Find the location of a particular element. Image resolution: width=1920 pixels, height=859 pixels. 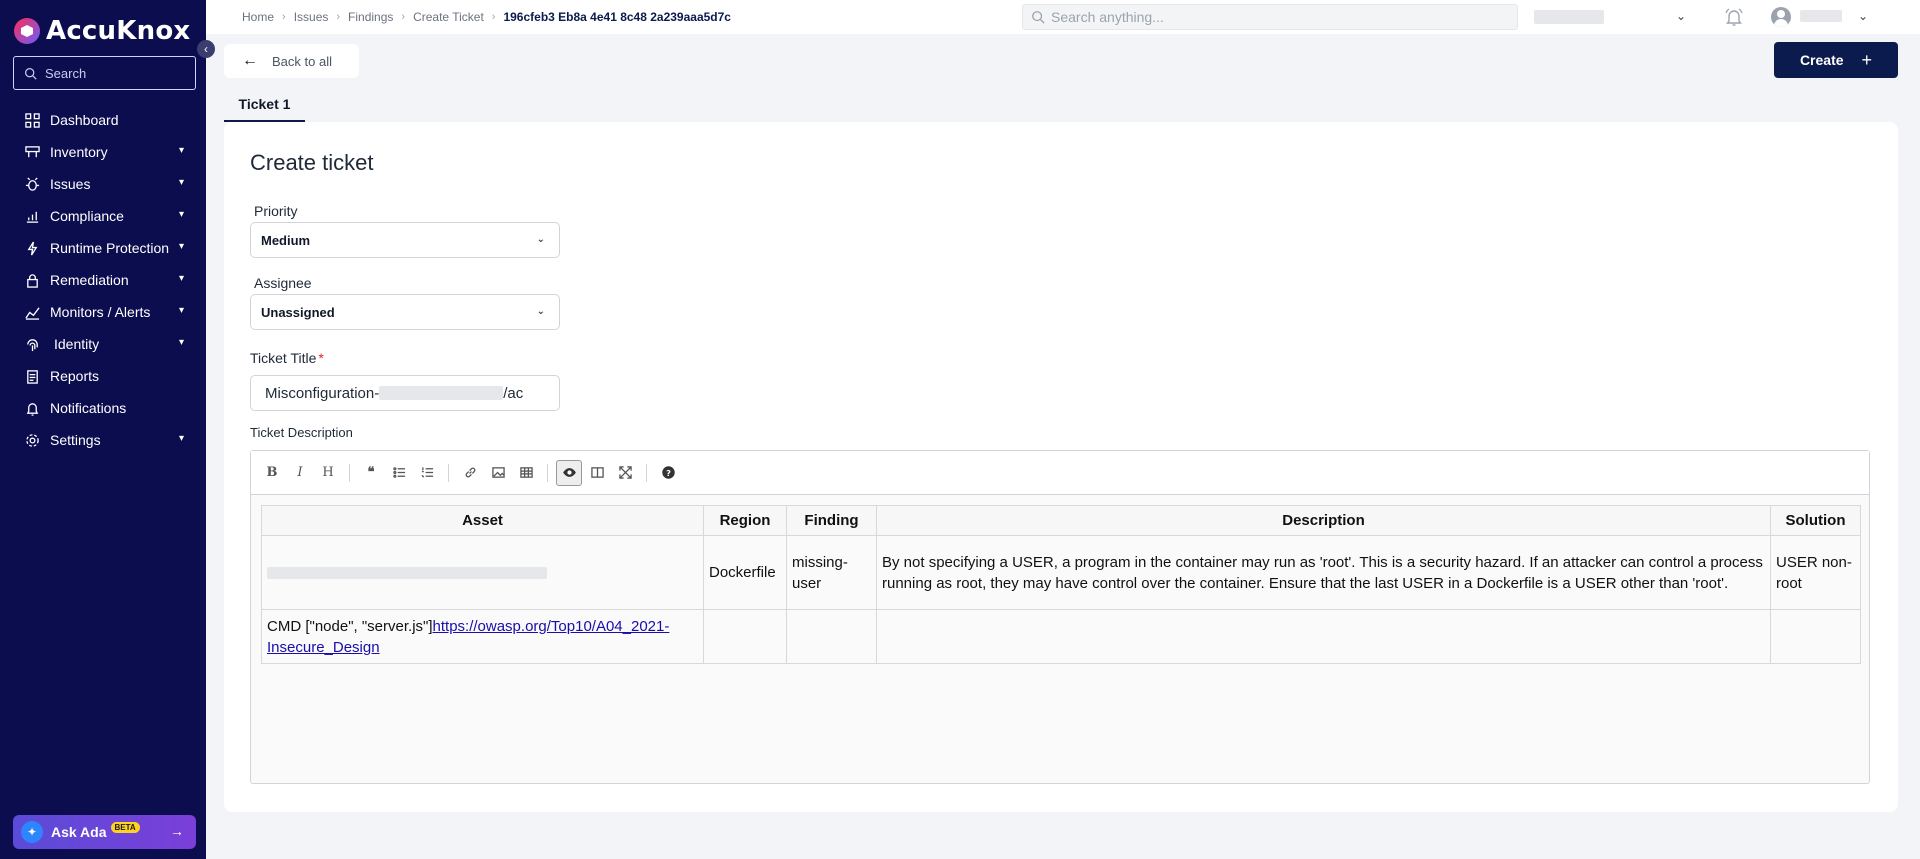

asset-command-text: CMD ["node", "server.js"] is located at coordinates (350, 626).